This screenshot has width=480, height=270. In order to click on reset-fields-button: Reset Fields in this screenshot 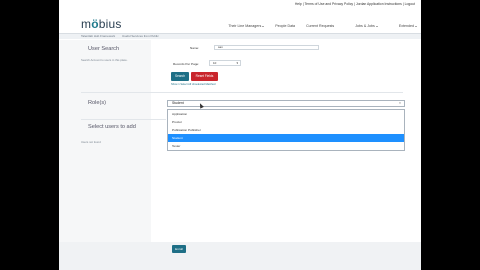, I will do `click(204, 76)`.